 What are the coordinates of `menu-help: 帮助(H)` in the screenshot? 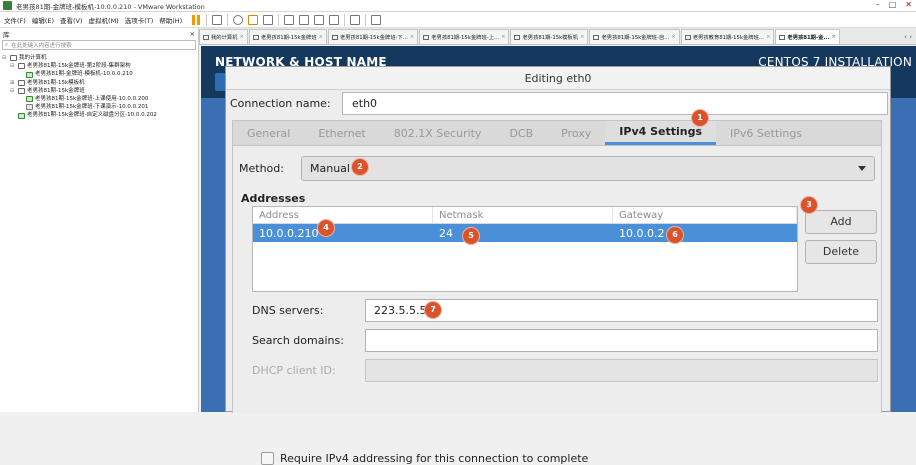 It's located at (170, 20).